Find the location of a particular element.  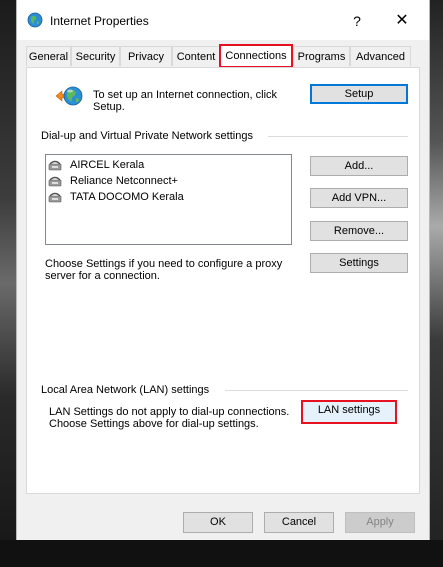

tab-connections: Connections is located at coordinates (256, 56).